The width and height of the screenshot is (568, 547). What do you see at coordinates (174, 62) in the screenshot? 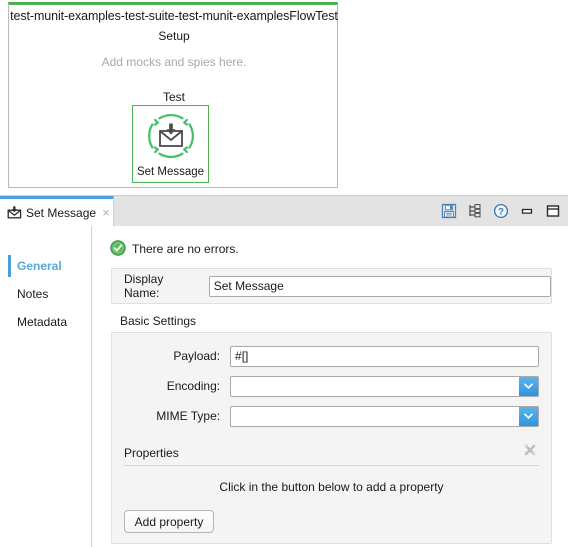
I see `setup-dropzone-hint: Add mocks and spies here.` at bounding box center [174, 62].